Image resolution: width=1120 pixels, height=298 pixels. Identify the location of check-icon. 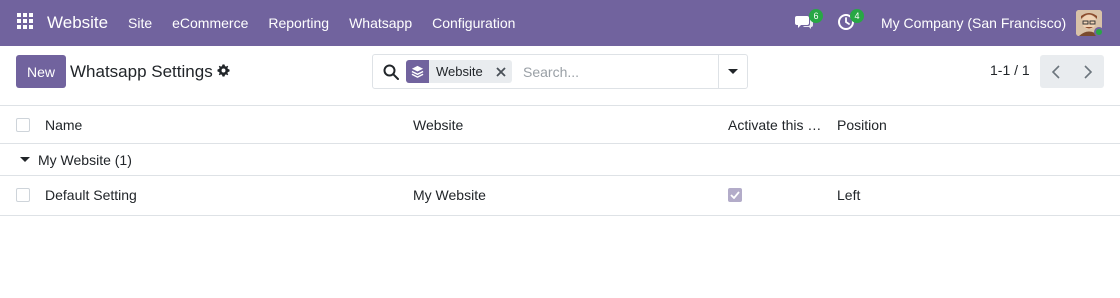
(735, 195).